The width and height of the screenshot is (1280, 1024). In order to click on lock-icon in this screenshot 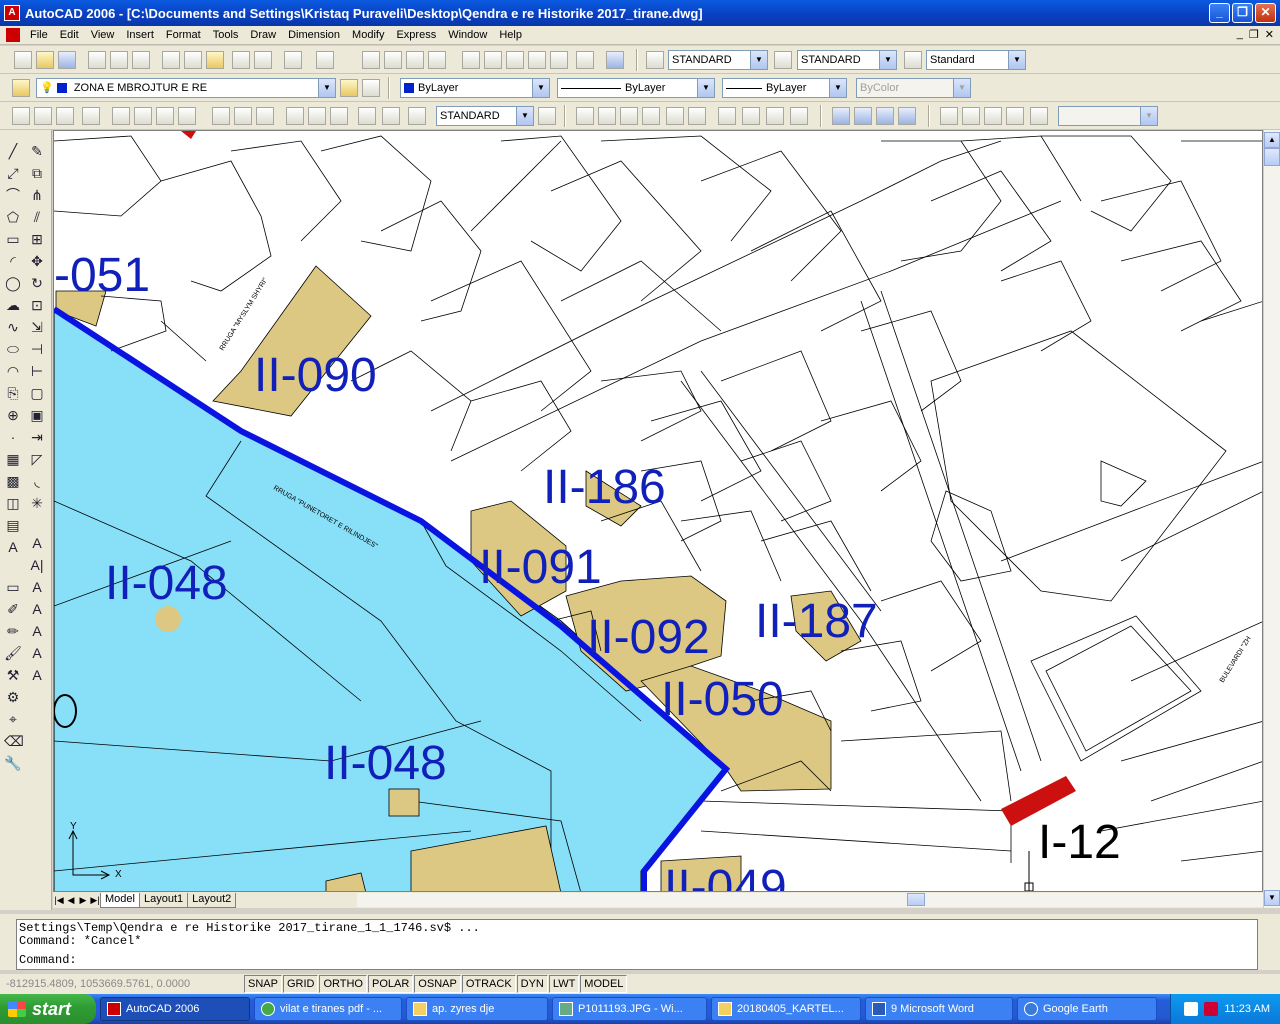, I will do `click(775, 116)`.